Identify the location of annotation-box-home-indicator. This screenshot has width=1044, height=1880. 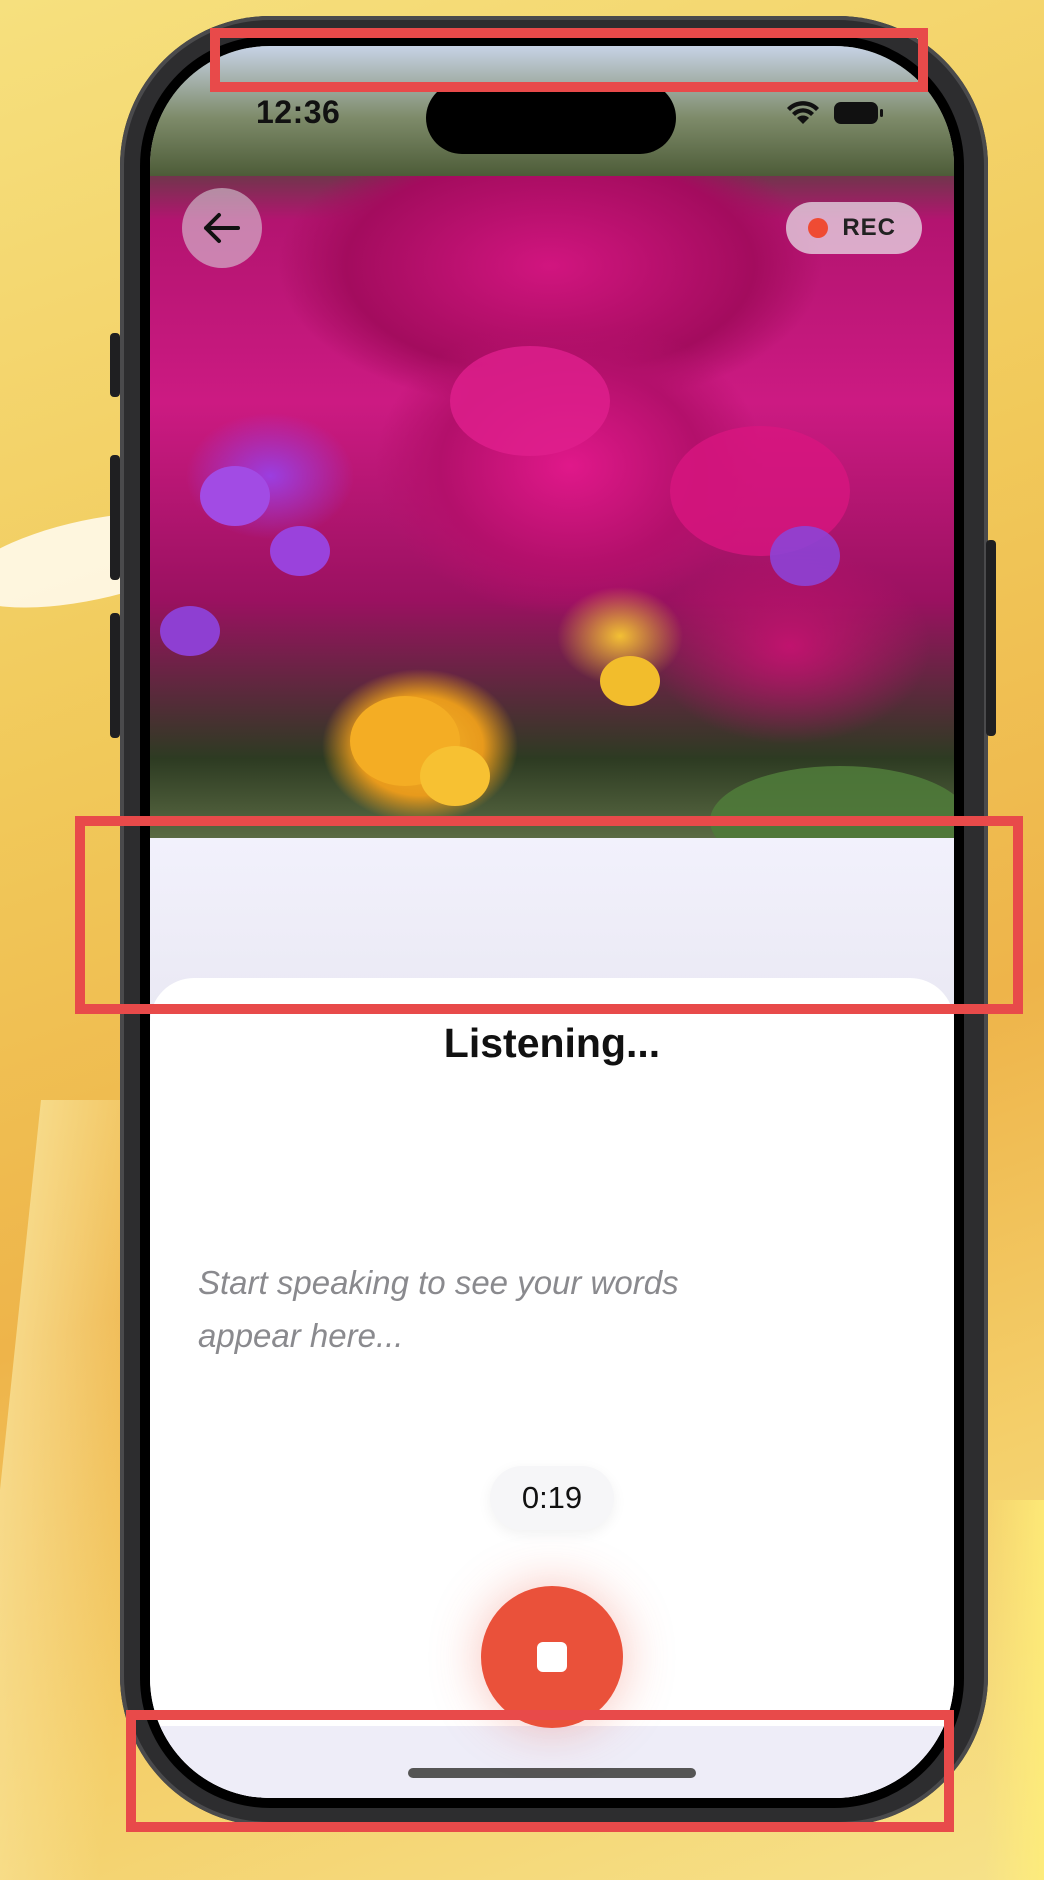
(540, 1771).